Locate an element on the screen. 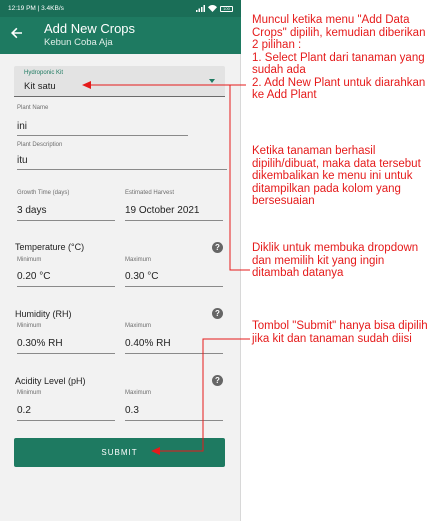 The image size is (431, 521). annotation-arrow-dropdown is located at coordinates (239, 178).